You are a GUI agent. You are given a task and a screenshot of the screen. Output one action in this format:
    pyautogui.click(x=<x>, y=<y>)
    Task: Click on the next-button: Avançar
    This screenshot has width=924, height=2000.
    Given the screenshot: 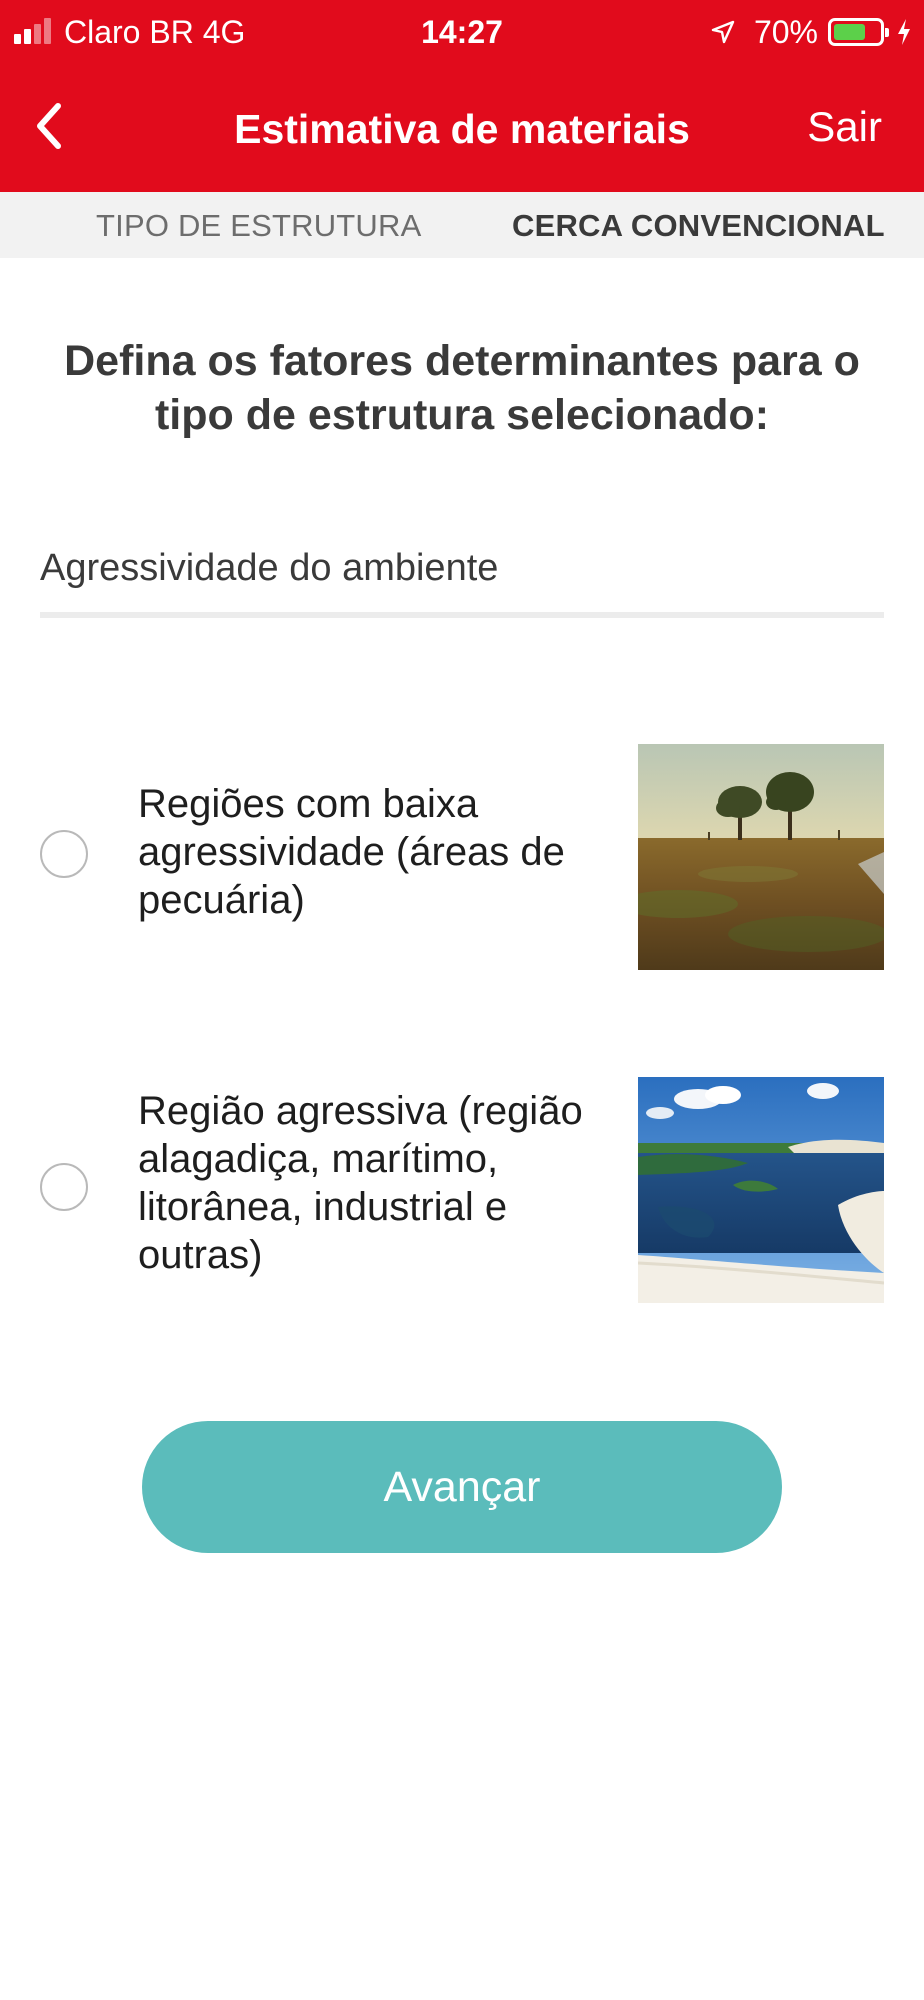 What is the action you would take?
    pyautogui.click(x=462, y=1487)
    